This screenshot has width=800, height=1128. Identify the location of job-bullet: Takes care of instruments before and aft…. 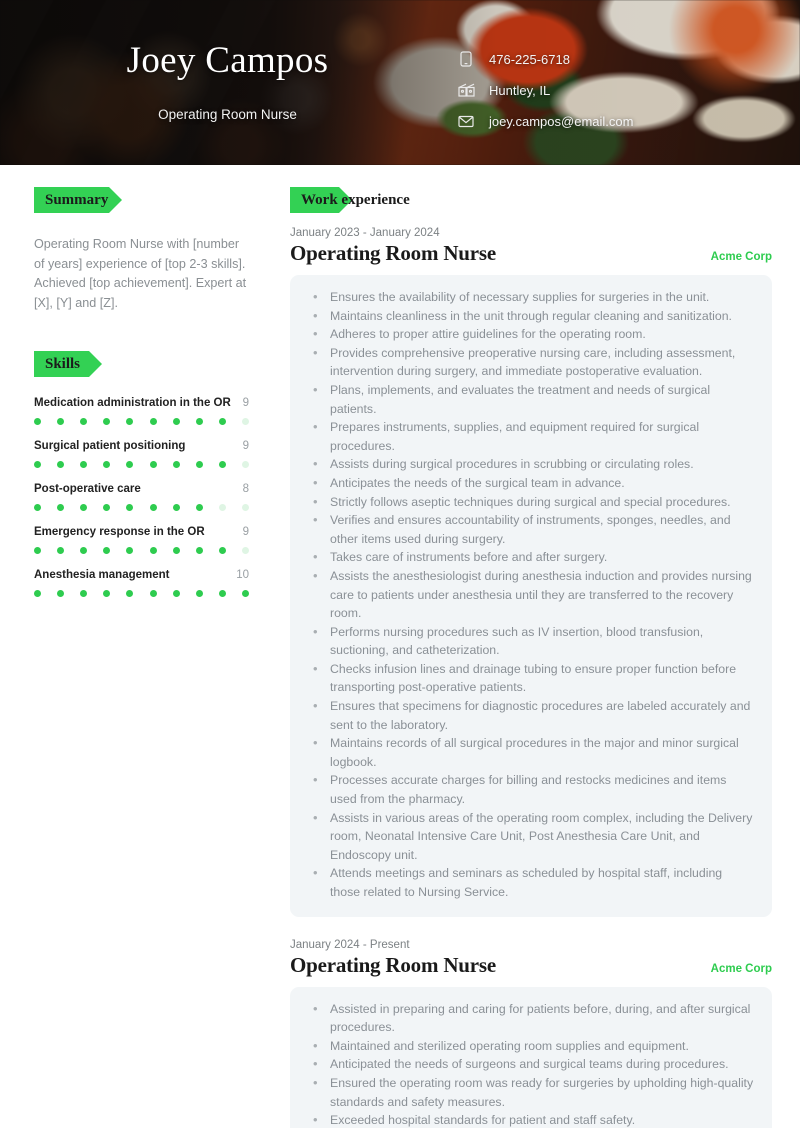
(533, 557).